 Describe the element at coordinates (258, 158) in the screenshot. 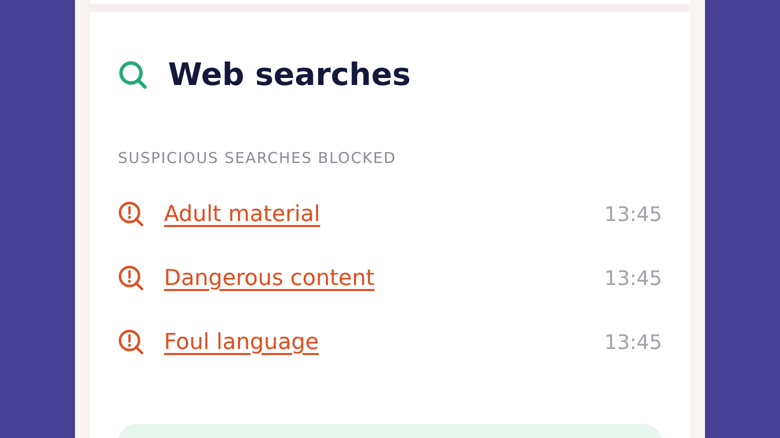

I see `section-label: SUSPICIOUS SEARCHES BLOCKED` at that location.